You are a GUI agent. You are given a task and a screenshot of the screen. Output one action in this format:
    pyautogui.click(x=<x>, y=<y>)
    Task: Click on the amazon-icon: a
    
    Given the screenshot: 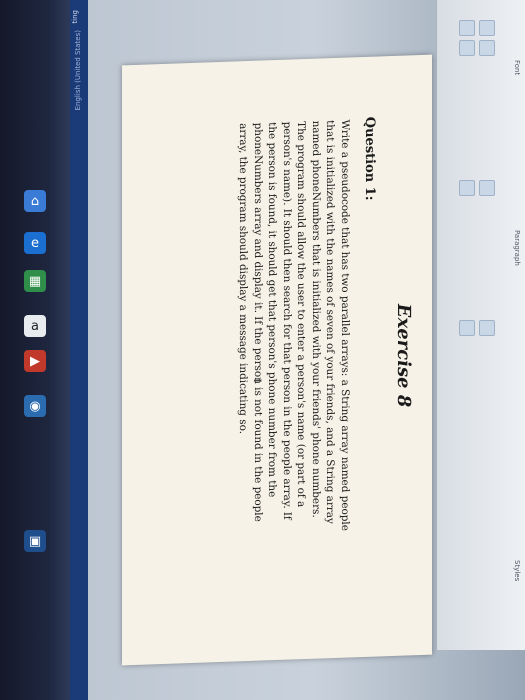 What is the action you would take?
    pyautogui.click(x=35, y=326)
    